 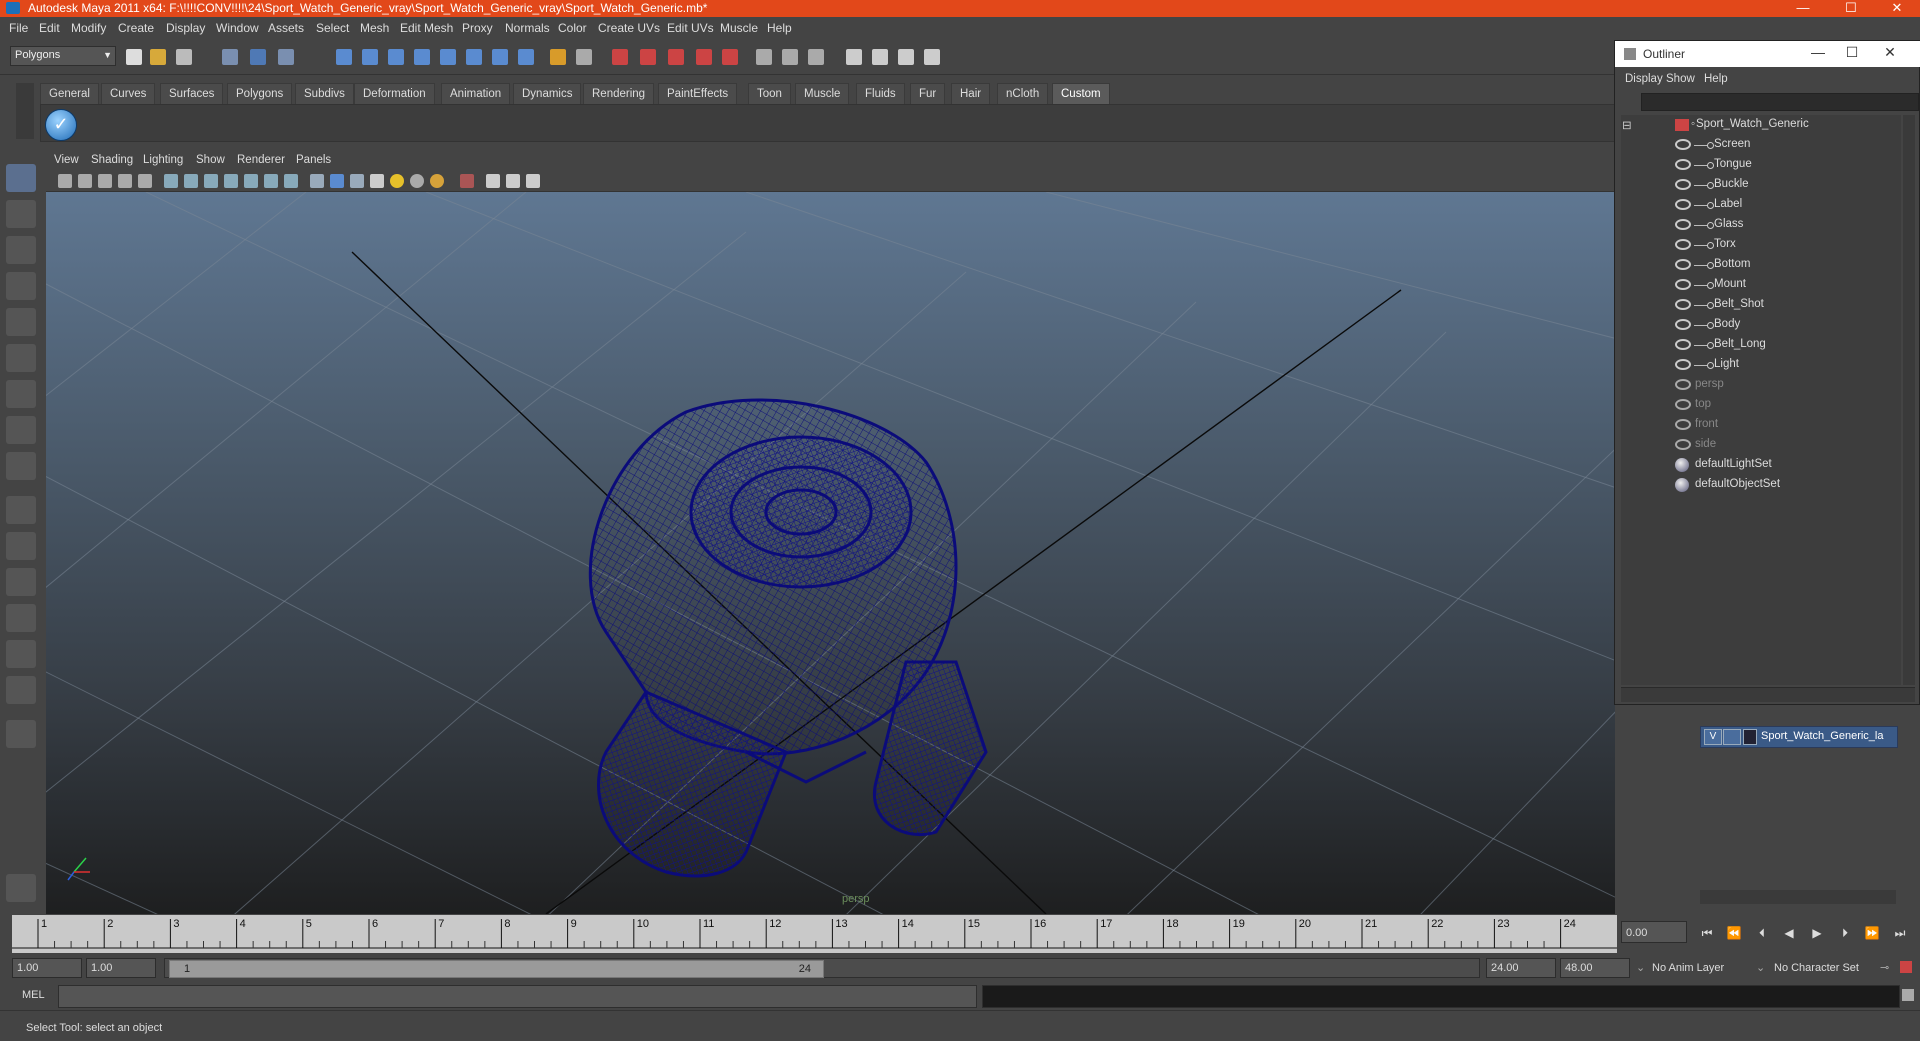 What do you see at coordinates (47, 968) in the screenshot?
I see `start-time-field: 1.00` at bounding box center [47, 968].